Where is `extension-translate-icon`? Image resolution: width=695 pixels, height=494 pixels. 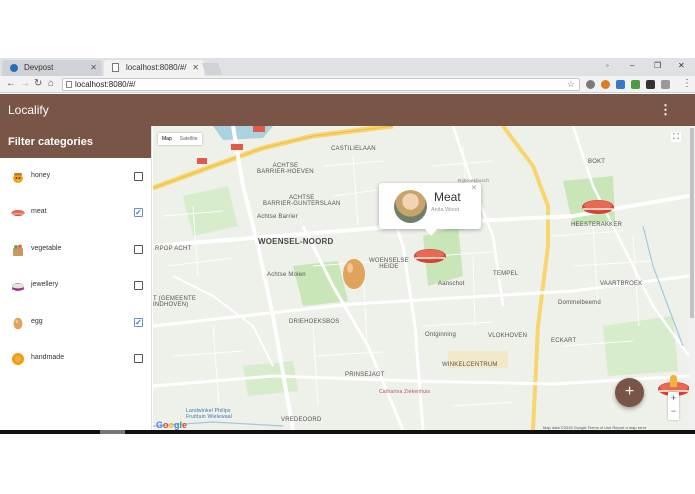
extension-translate-icon is located at coordinates (620, 84).